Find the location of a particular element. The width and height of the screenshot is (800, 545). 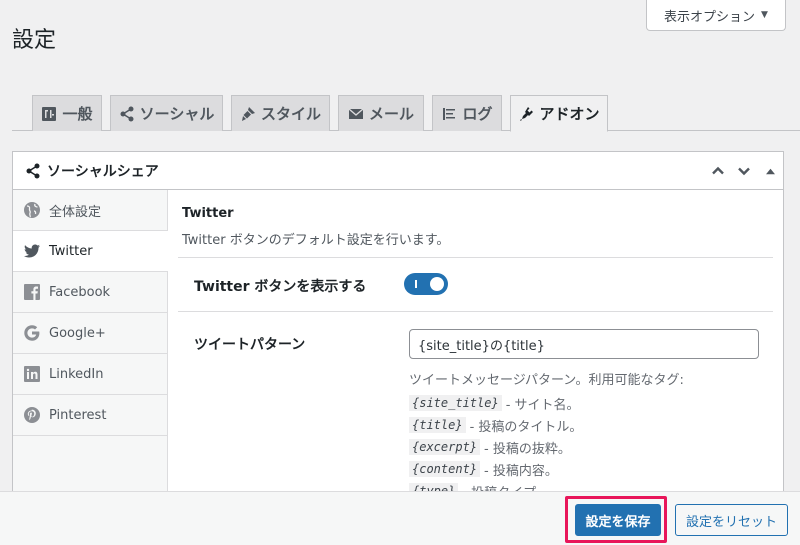

list-icon is located at coordinates (449, 113).